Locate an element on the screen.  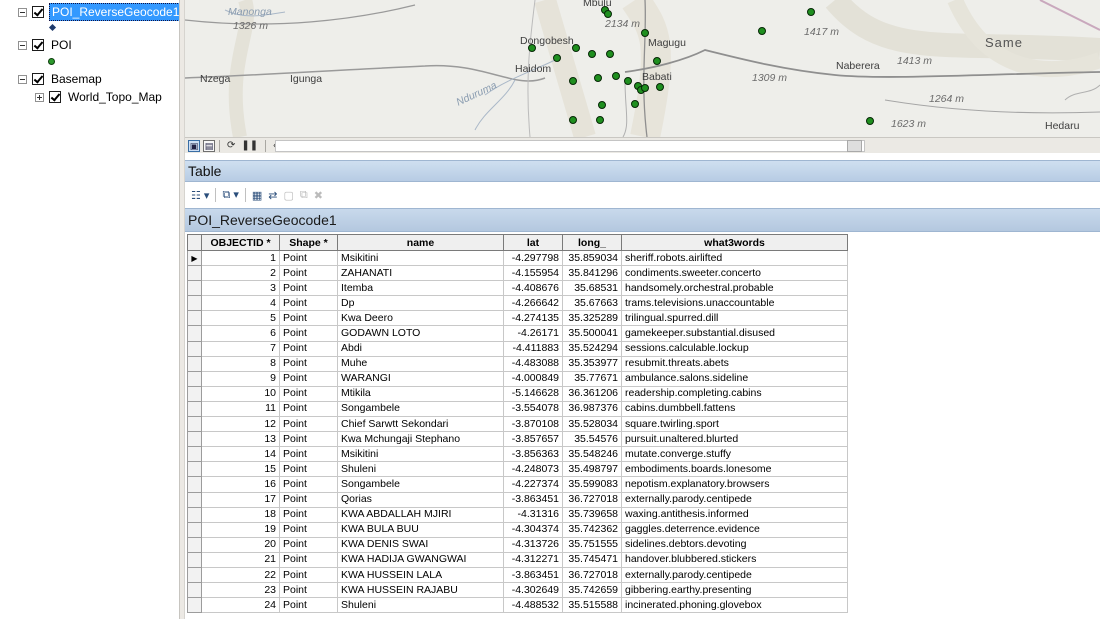
cell-long: 35.745471 is located at coordinates (592, 559).